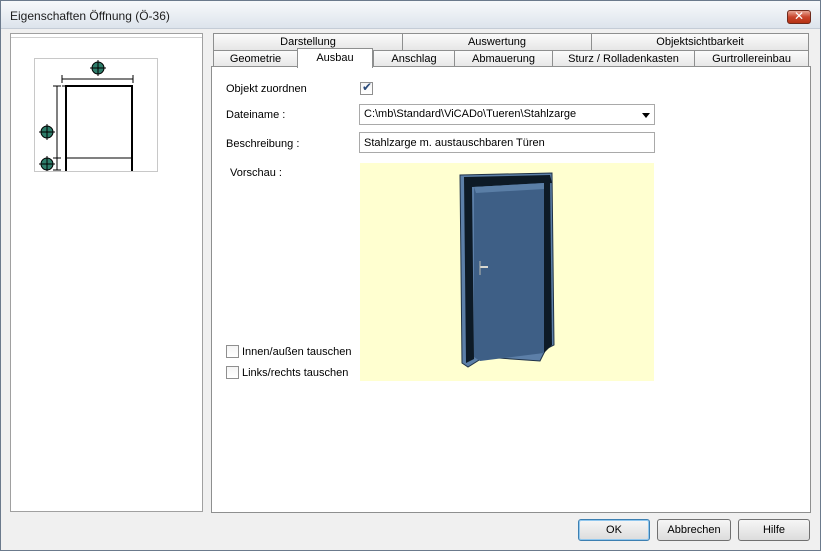 This screenshot has height=551, width=821. I want to click on ok-button: OK, so click(614, 530).